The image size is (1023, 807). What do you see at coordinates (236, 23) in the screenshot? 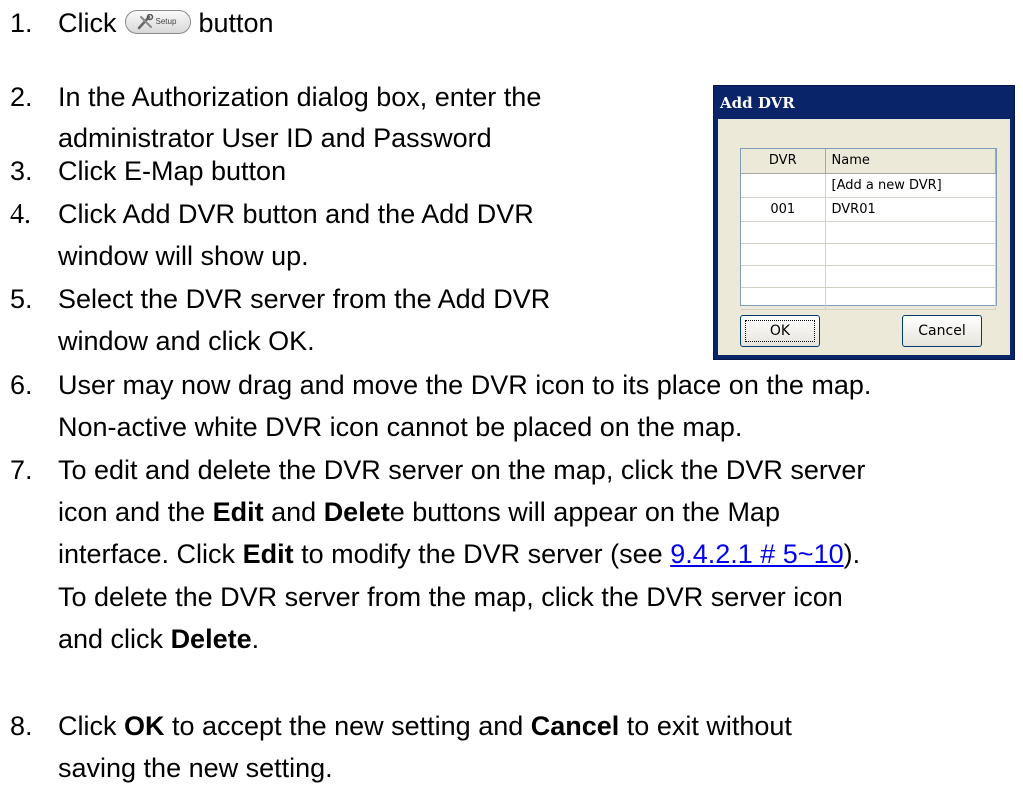
I see `step-text-part: button` at bounding box center [236, 23].